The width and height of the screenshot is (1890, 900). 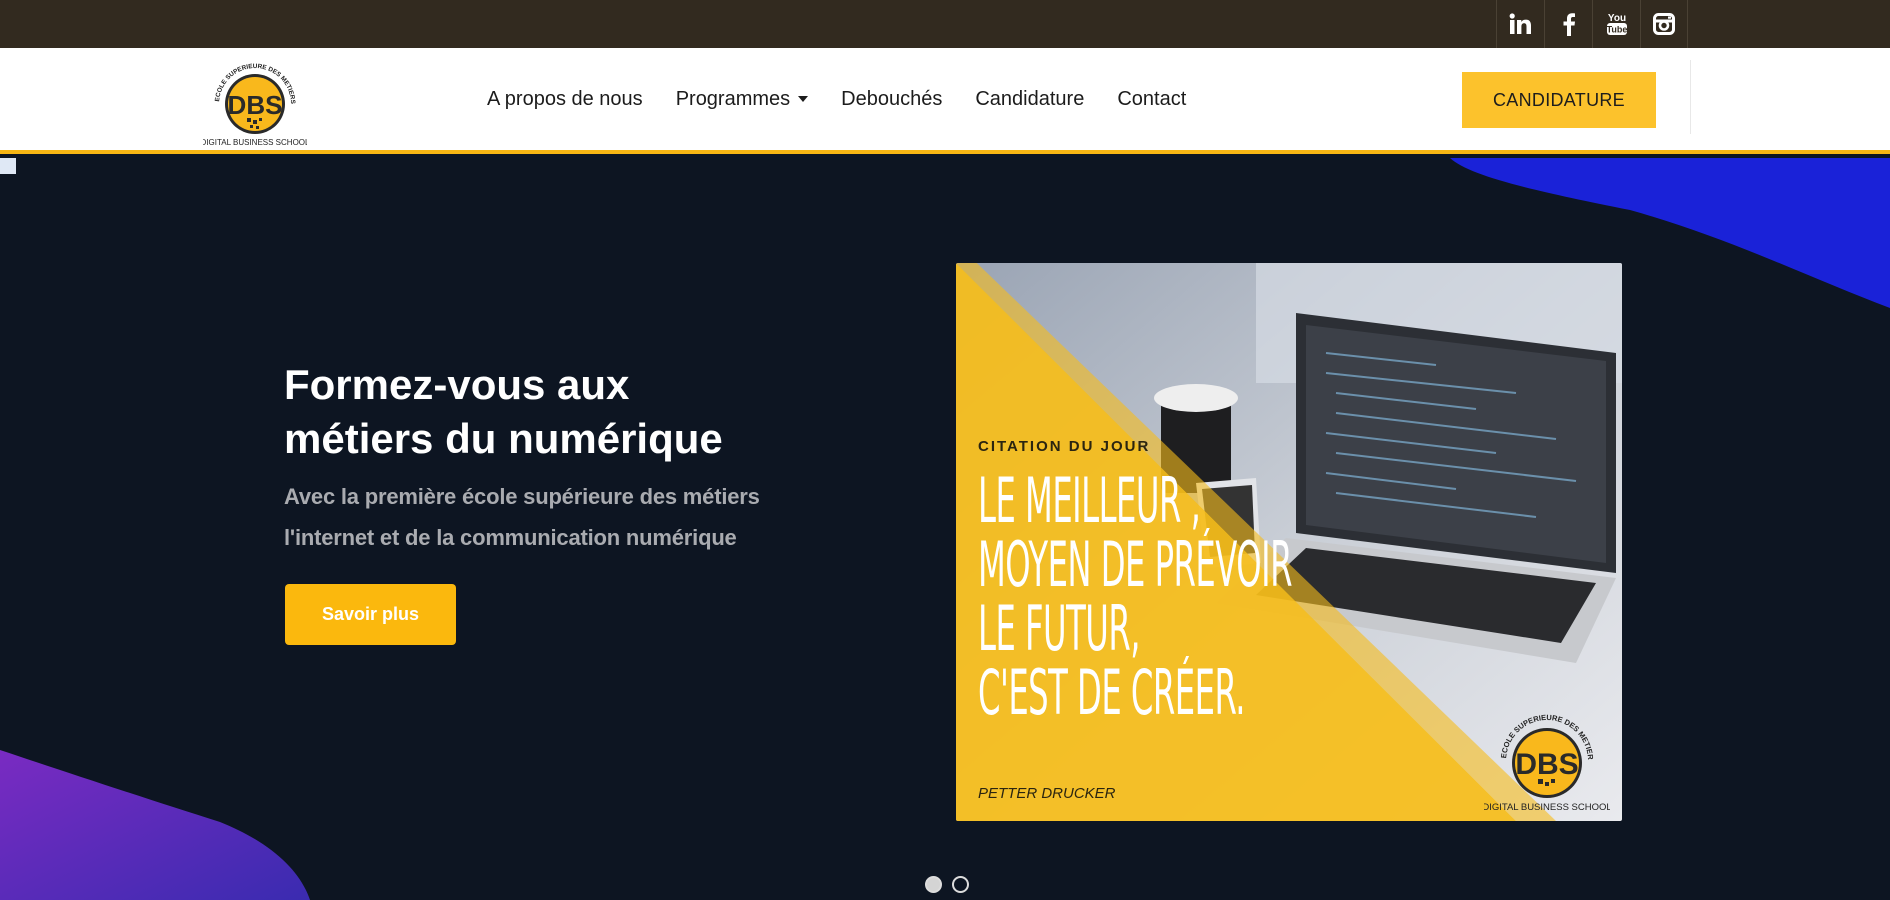 What do you see at coordinates (255, 105) in the screenshot?
I see `logo-initials: DBS` at bounding box center [255, 105].